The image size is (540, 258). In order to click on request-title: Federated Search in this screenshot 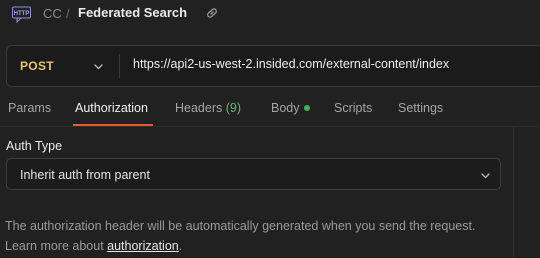, I will do `click(132, 12)`.